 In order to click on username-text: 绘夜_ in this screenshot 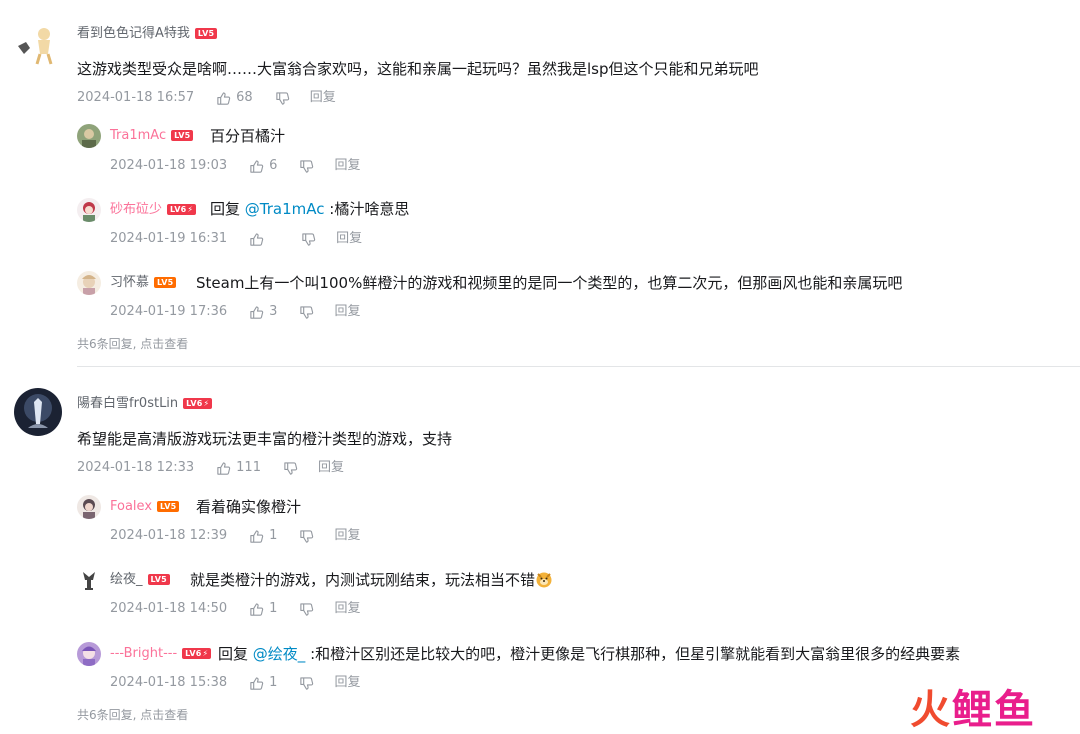, I will do `click(126, 579)`.